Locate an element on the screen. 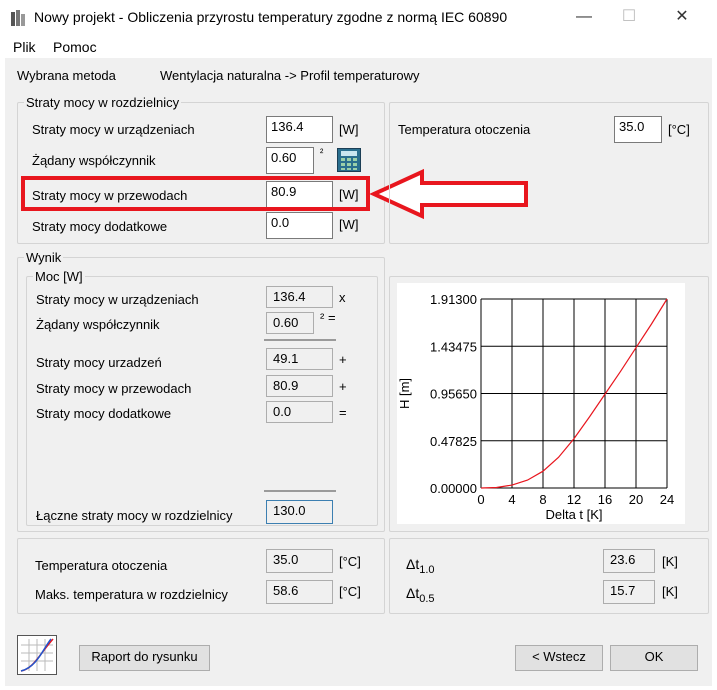 The image size is (717, 690). result-device-power-label: Straty mocy urzadzeń is located at coordinates (99, 362).